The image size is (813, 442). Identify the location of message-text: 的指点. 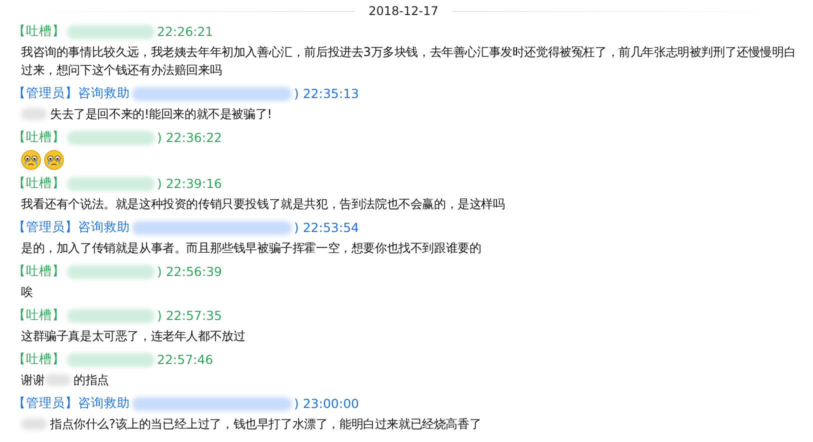
(92, 380).